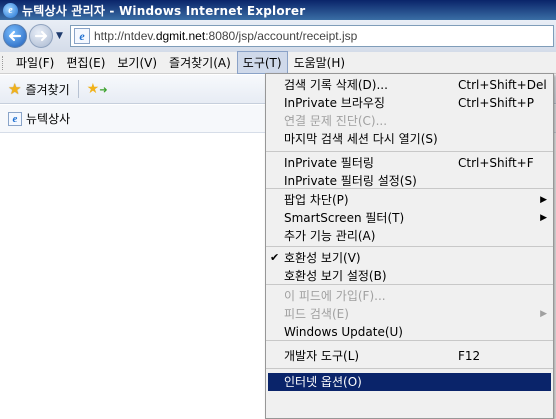 Image resolution: width=556 pixels, height=419 pixels. I want to click on compatibility-view-item: ✔ 호환성 보기(V), so click(409, 258).